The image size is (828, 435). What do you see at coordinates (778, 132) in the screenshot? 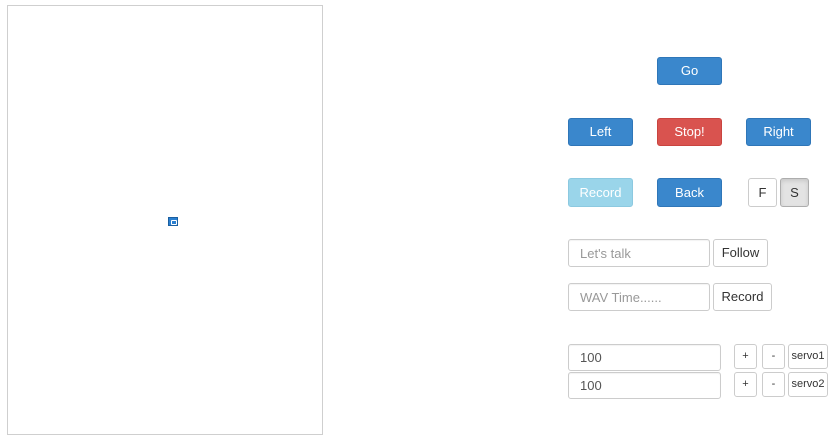
I see `right-button: Right` at bounding box center [778, 132].